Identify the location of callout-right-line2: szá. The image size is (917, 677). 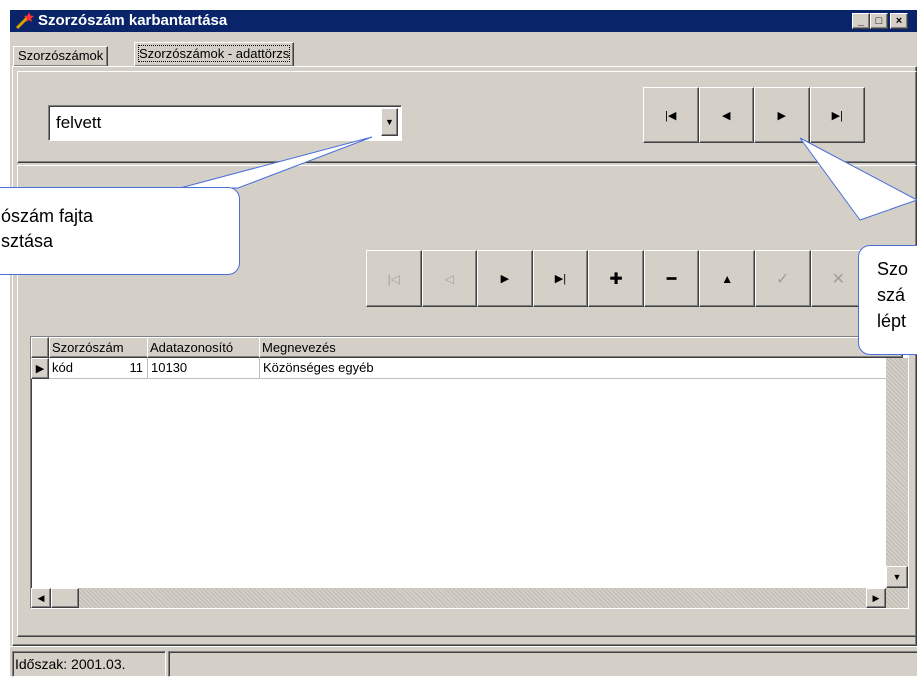
(891, 295).